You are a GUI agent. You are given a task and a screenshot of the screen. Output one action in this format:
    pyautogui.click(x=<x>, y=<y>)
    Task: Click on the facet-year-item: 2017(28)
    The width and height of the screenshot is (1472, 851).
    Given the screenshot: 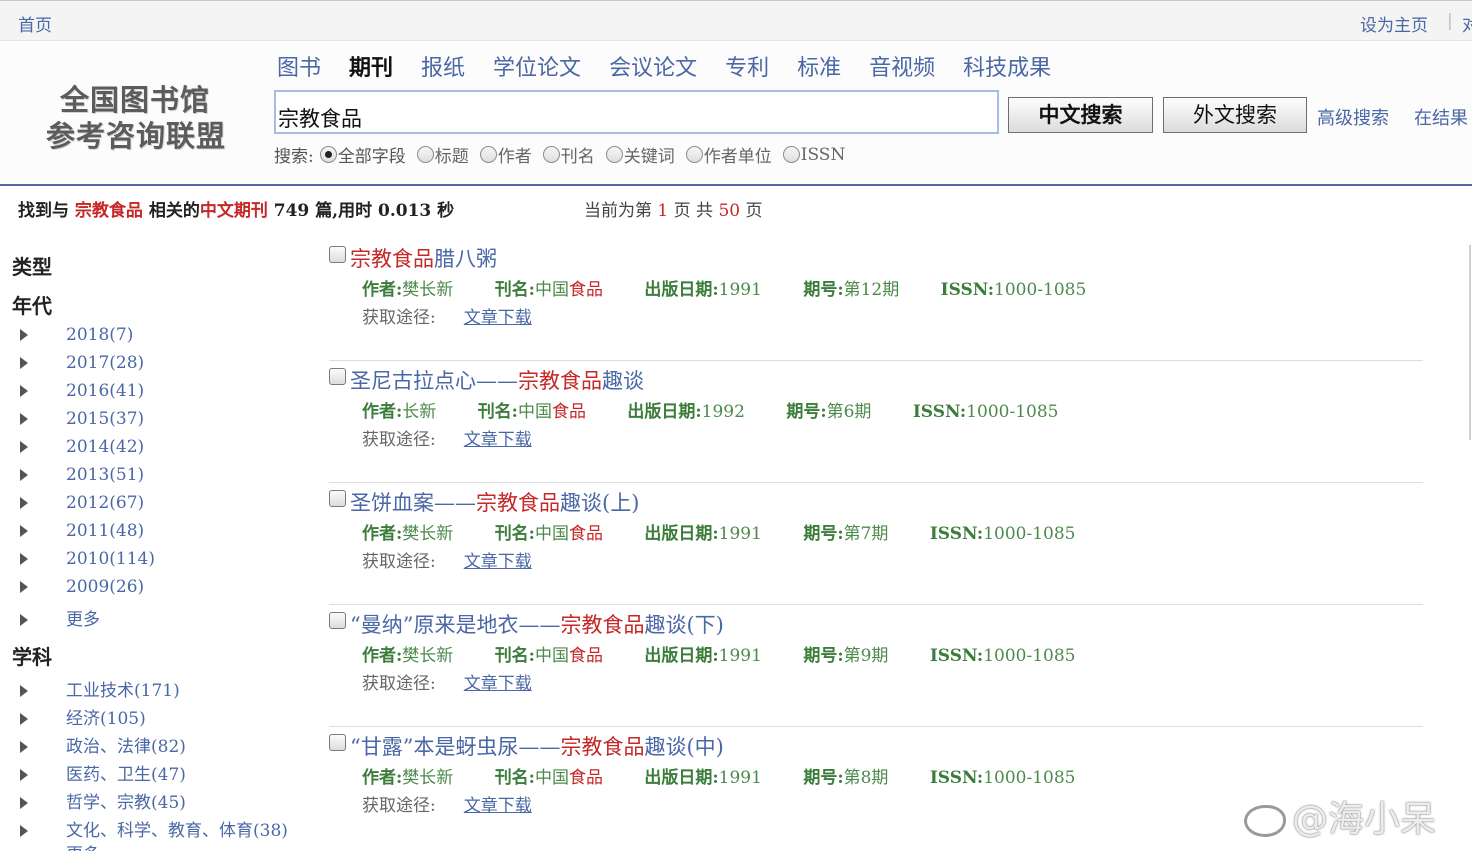 What is the action you would take?
    pyautogui.click(x=82, y=363)
    